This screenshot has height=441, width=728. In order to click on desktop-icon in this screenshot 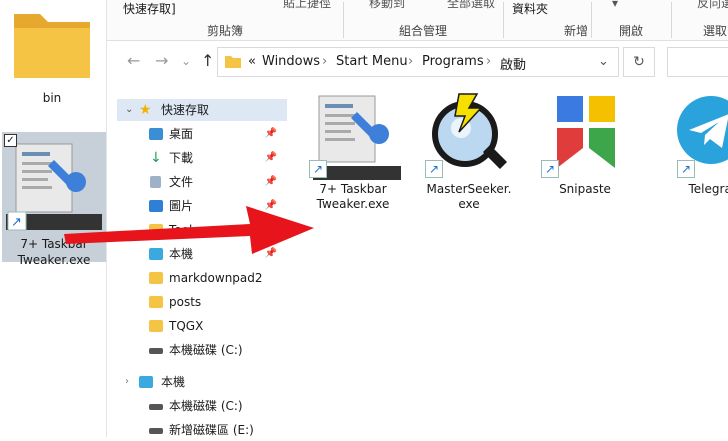, I will do `click(156, 134)`.